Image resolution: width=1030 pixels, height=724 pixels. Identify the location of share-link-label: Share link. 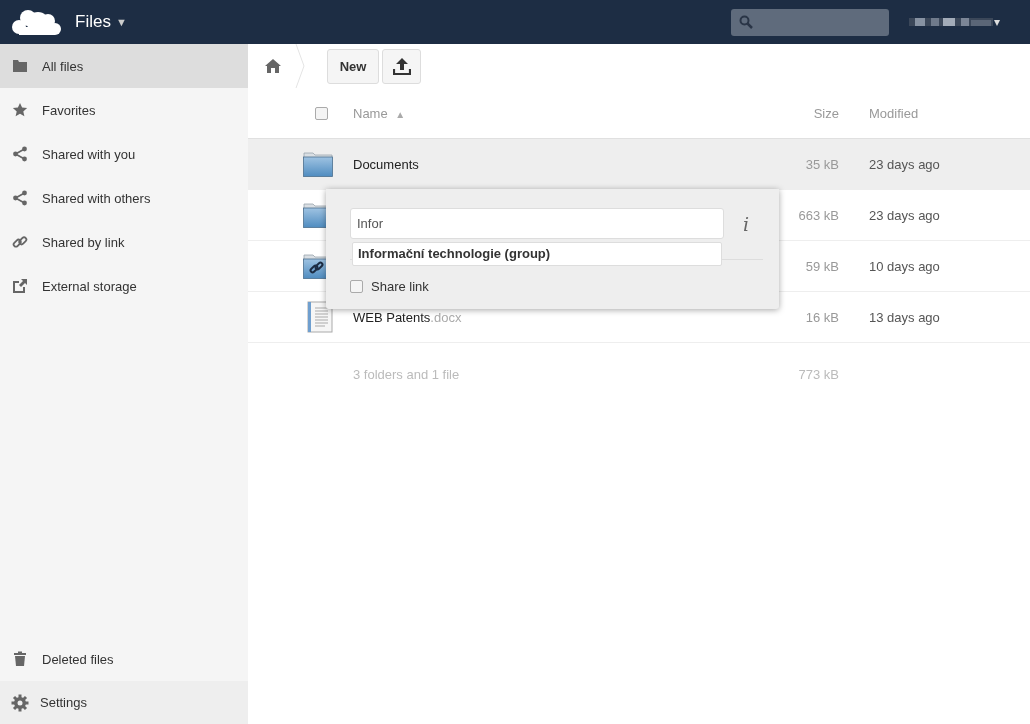
(400, 286).